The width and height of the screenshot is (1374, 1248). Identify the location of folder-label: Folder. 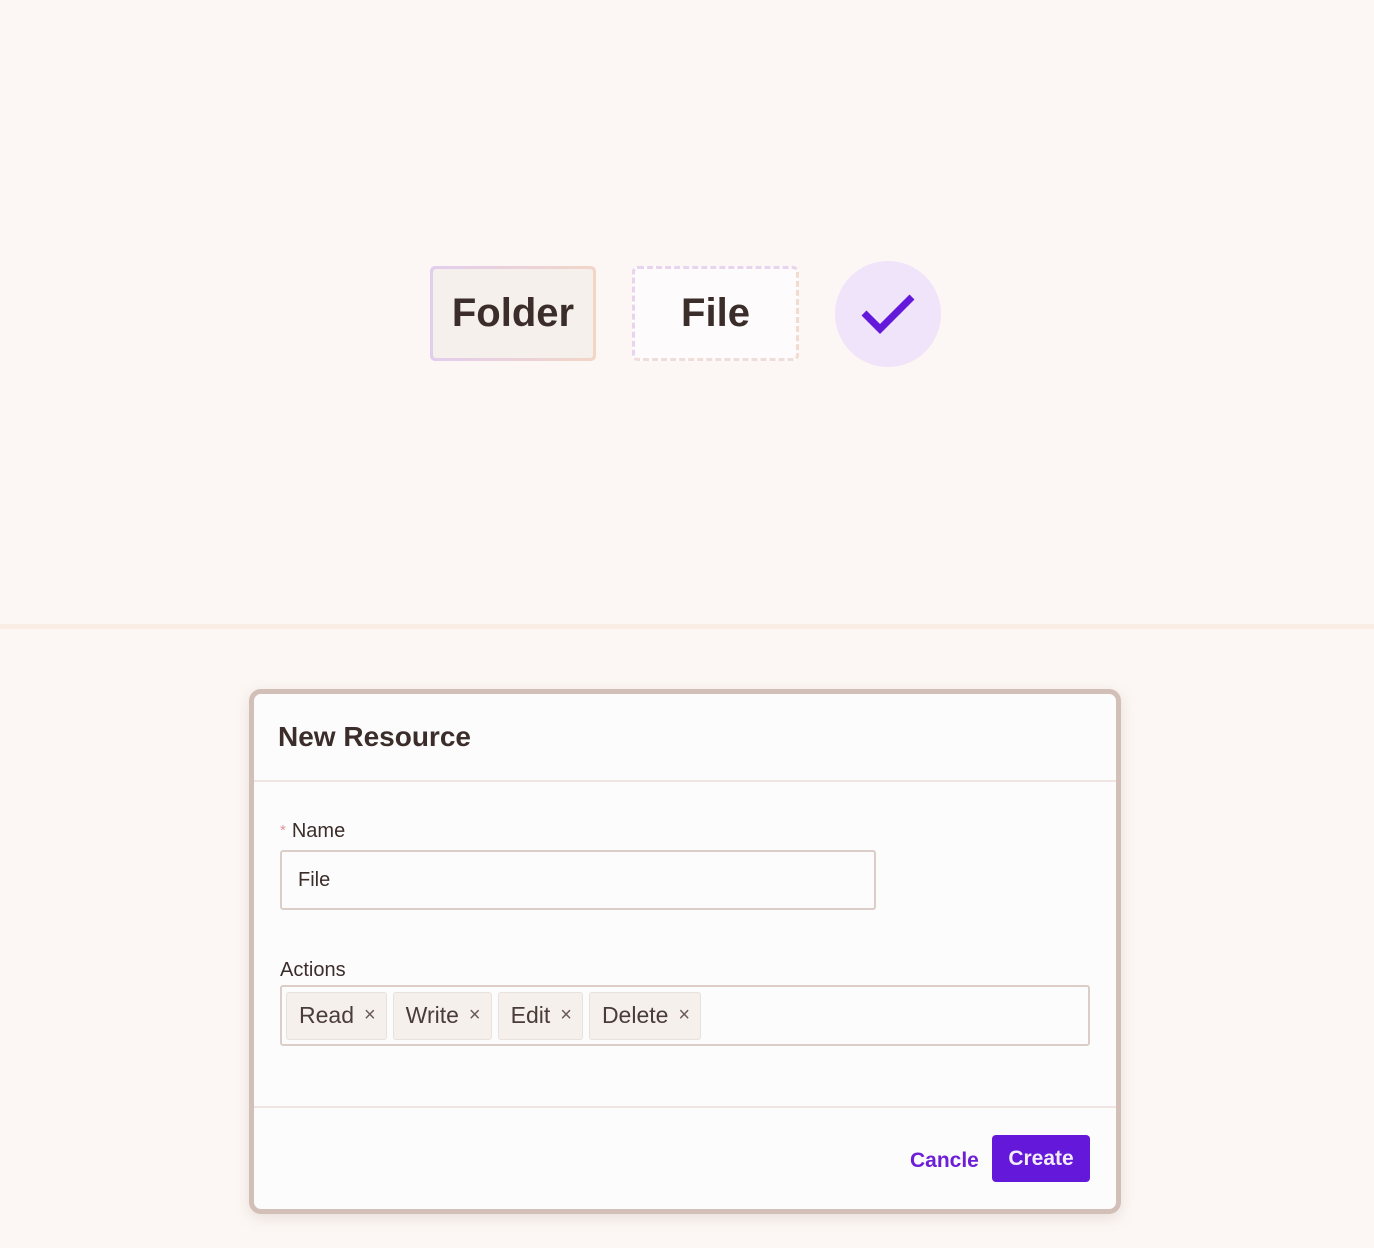
(513, 313).